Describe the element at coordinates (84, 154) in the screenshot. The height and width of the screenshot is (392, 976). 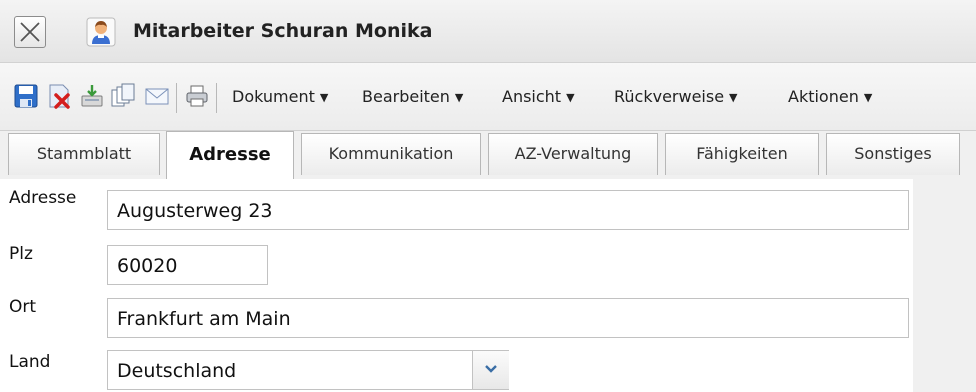
I see `tab-stammblatt: Stammblatt` at that location.